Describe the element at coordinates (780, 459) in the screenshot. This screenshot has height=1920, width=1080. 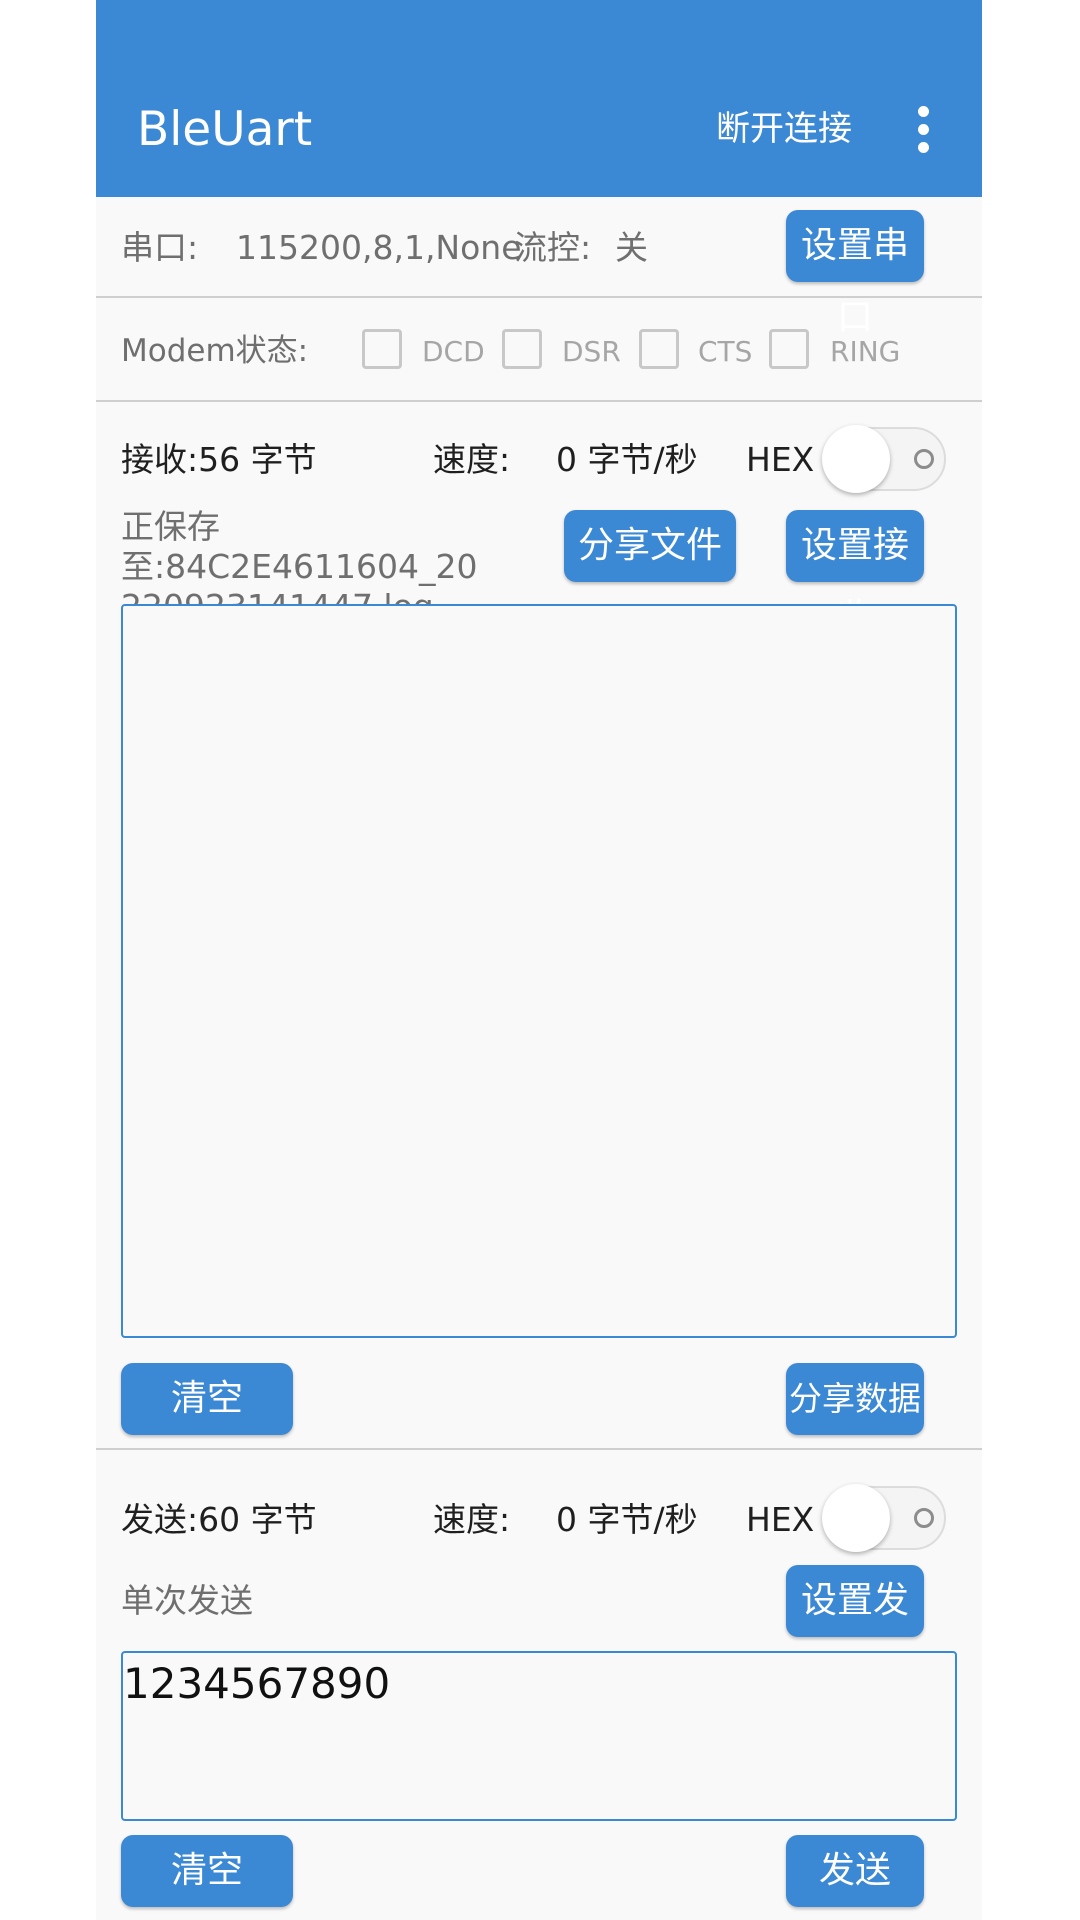
I see `receive-hex-label: HEX` at that location.